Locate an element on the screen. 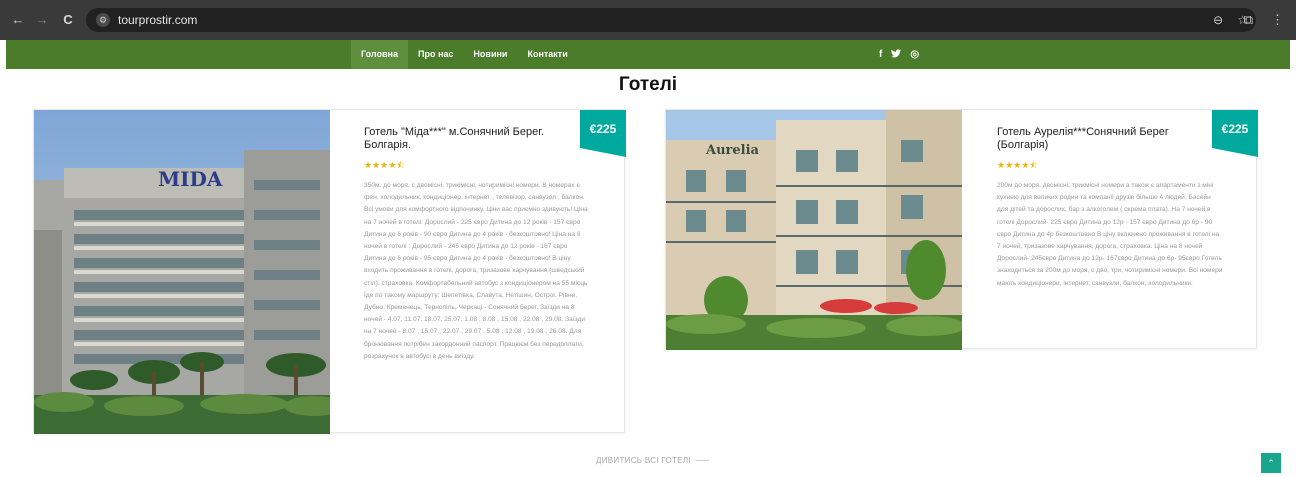  social-links: f ◎ is located at coordinates (899, 54).